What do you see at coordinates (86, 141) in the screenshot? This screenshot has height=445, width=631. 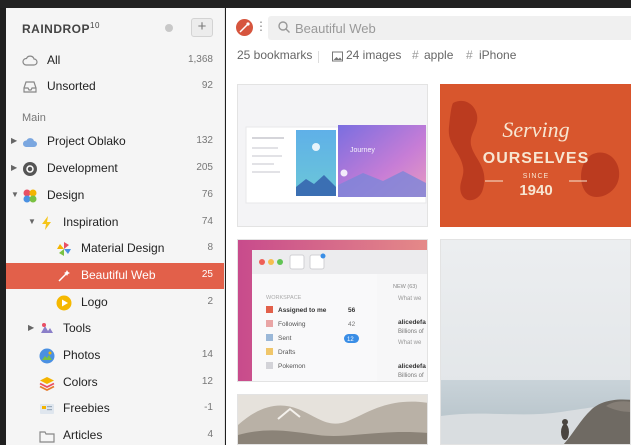 I see `sidebar-item-label: Project Oblako` at bounding box center [86, 141].